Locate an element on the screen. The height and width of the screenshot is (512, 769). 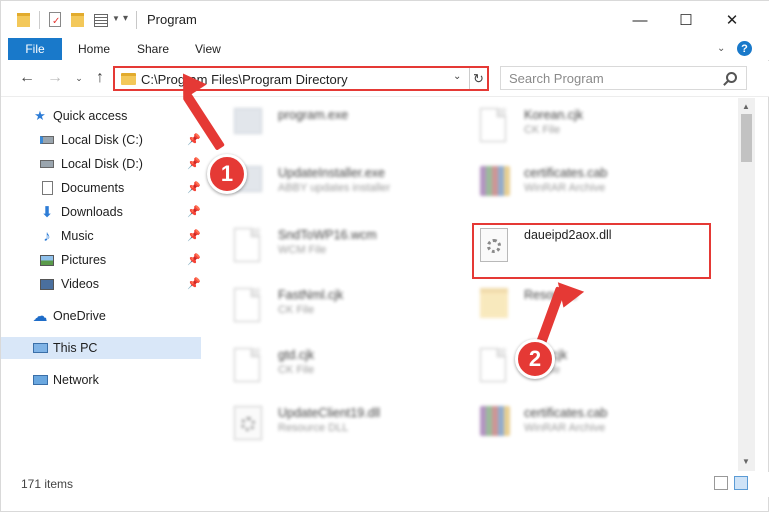
file-type: Resource DLL is located at coordinates (313, 428).